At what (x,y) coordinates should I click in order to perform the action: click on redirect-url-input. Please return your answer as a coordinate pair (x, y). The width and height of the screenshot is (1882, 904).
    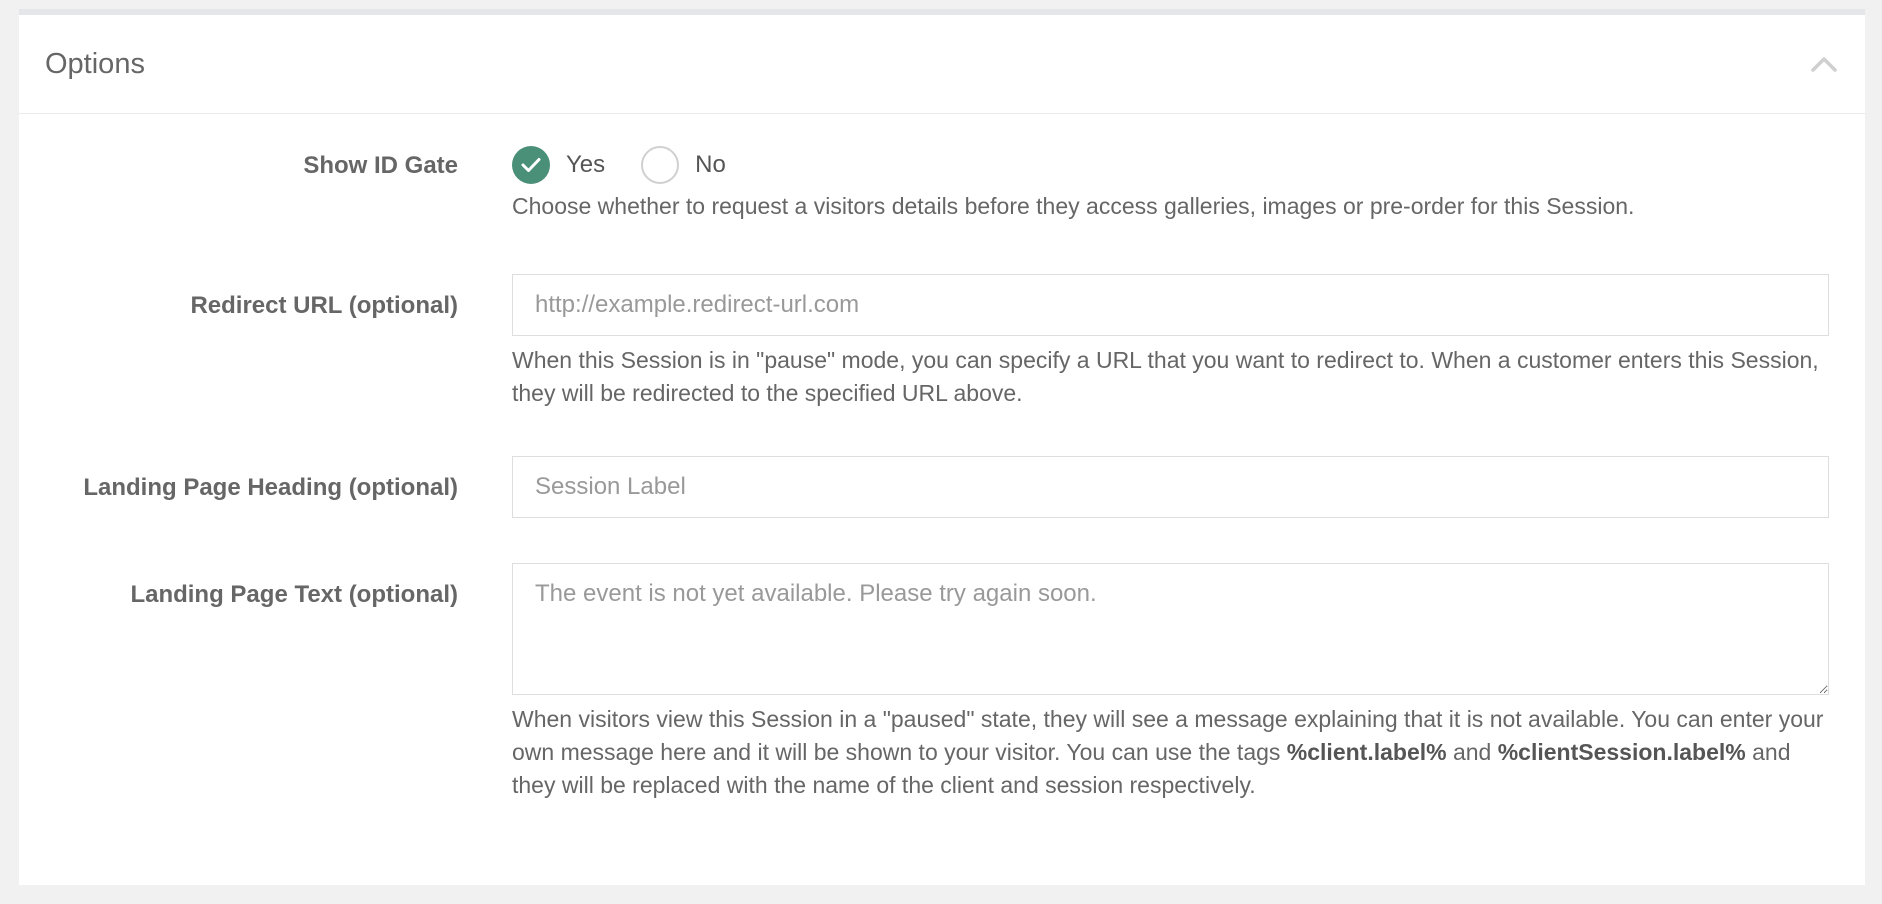
    Looking at the image, I should click on (1170, 305).